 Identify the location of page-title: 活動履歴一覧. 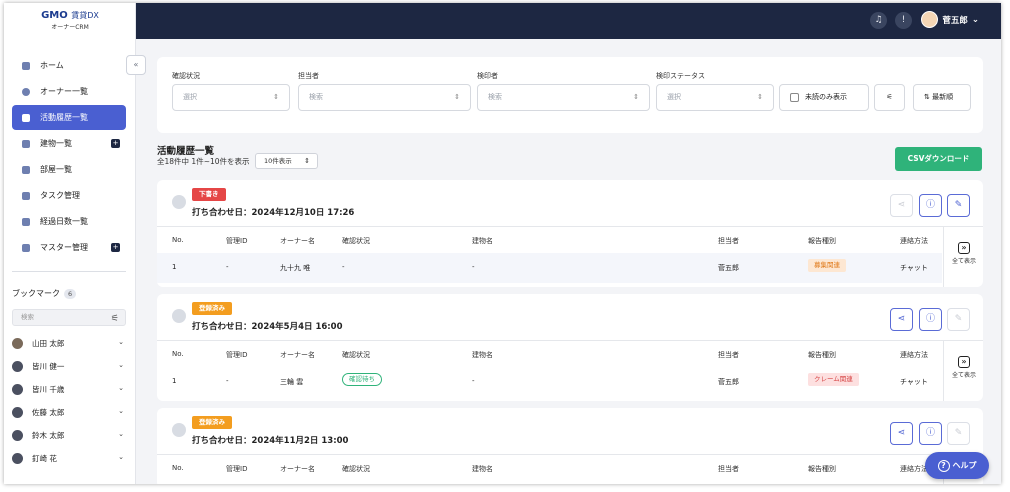
(186, 151).